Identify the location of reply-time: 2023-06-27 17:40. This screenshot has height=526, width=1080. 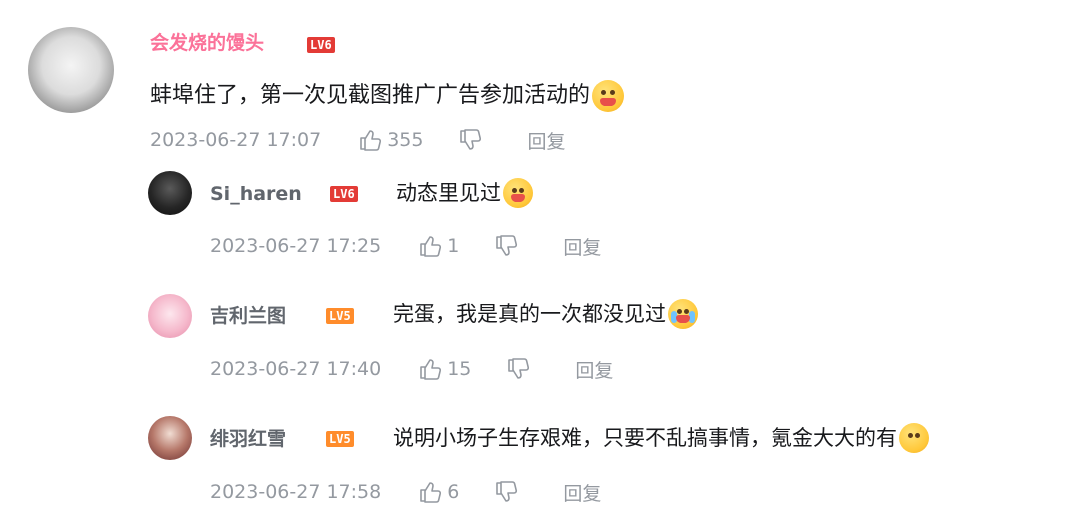
(296, 369).